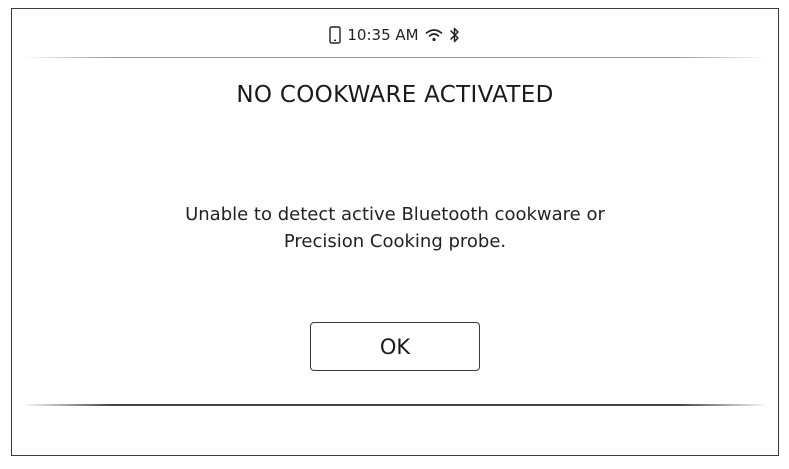 The width and height of the screenshot is (789, 469). Describe the element at coordinates (395, 57) in the screenshot. I see `header-divider` at that location.